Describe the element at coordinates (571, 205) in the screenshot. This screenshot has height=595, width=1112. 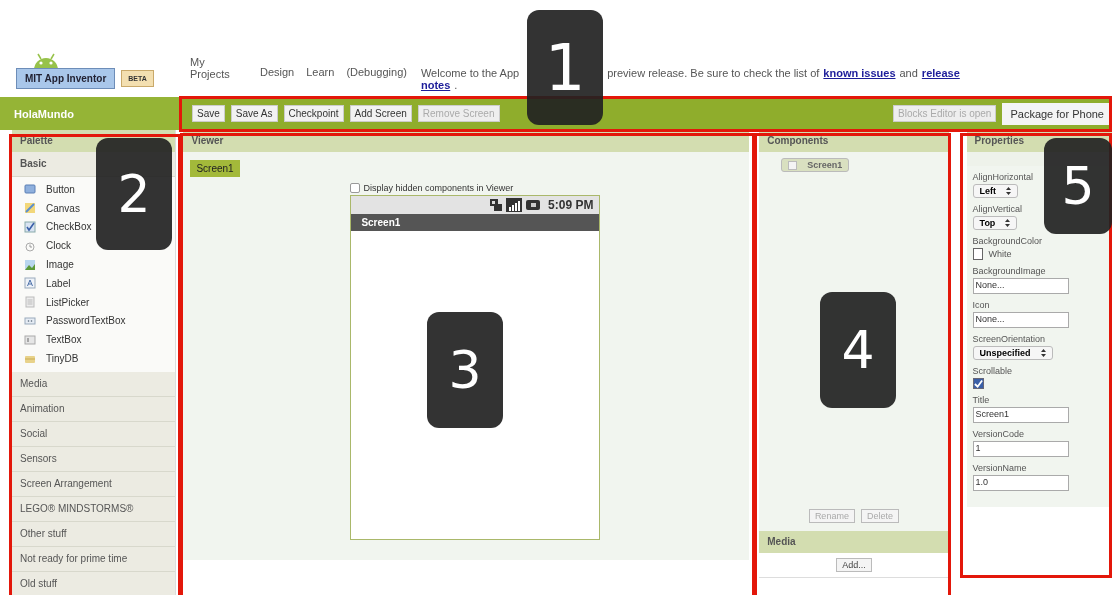
I see `clock-time: 5:09 PM` at that location.